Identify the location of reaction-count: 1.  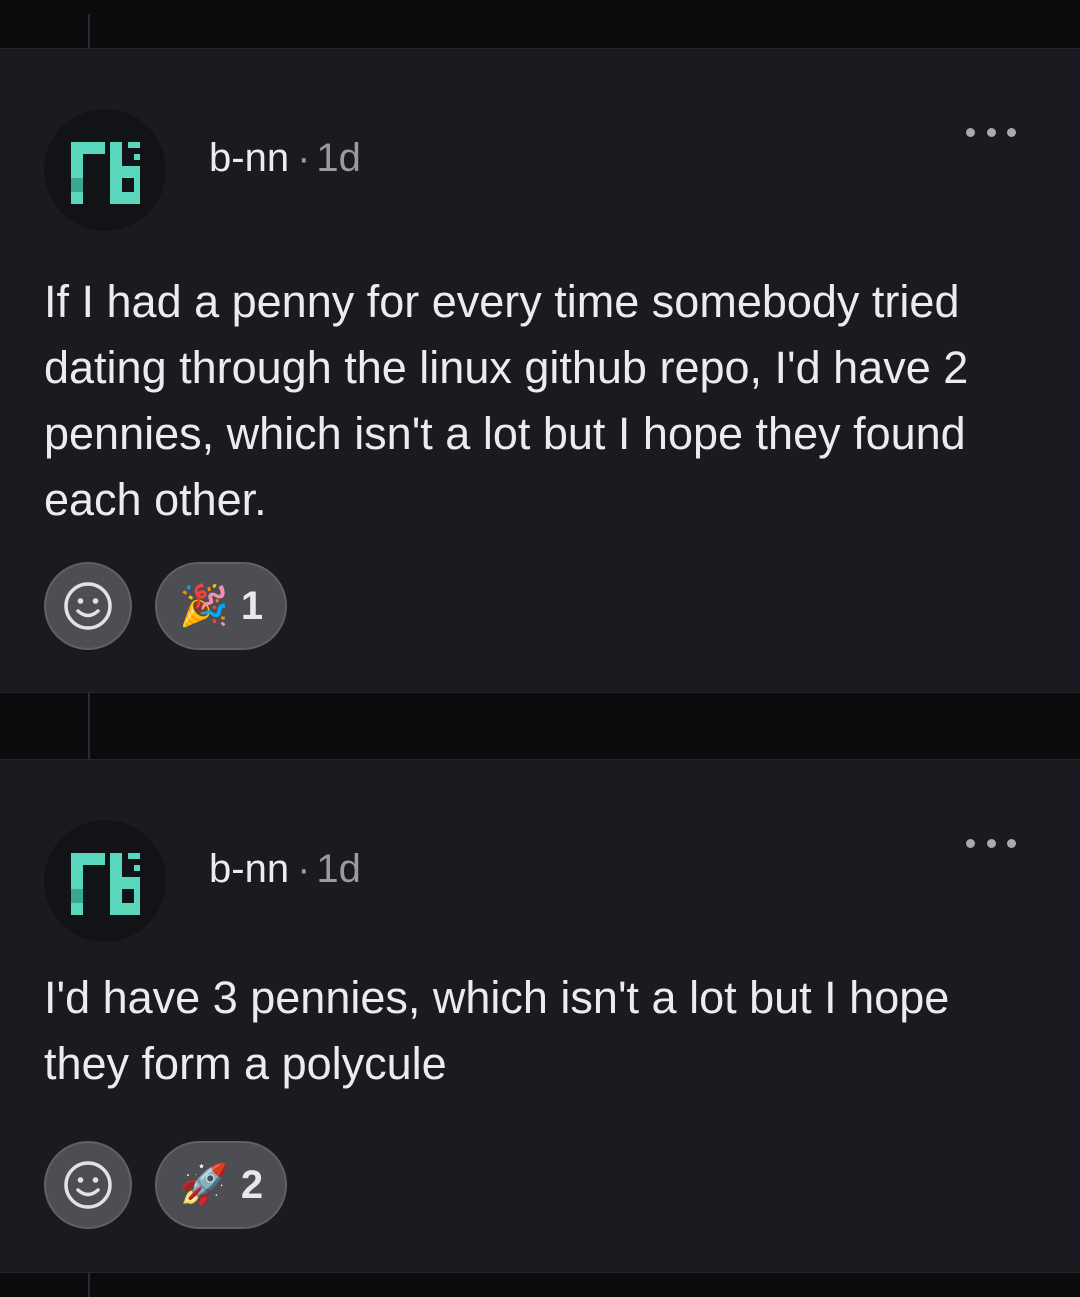
(252, 606).